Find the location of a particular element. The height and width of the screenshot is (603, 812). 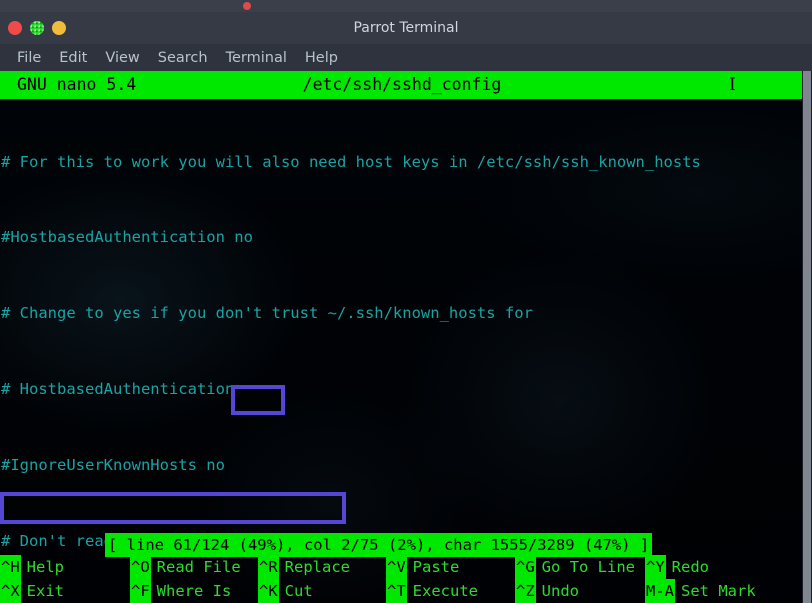

shortcut-key: ^V is located at coordinates (396, 567).